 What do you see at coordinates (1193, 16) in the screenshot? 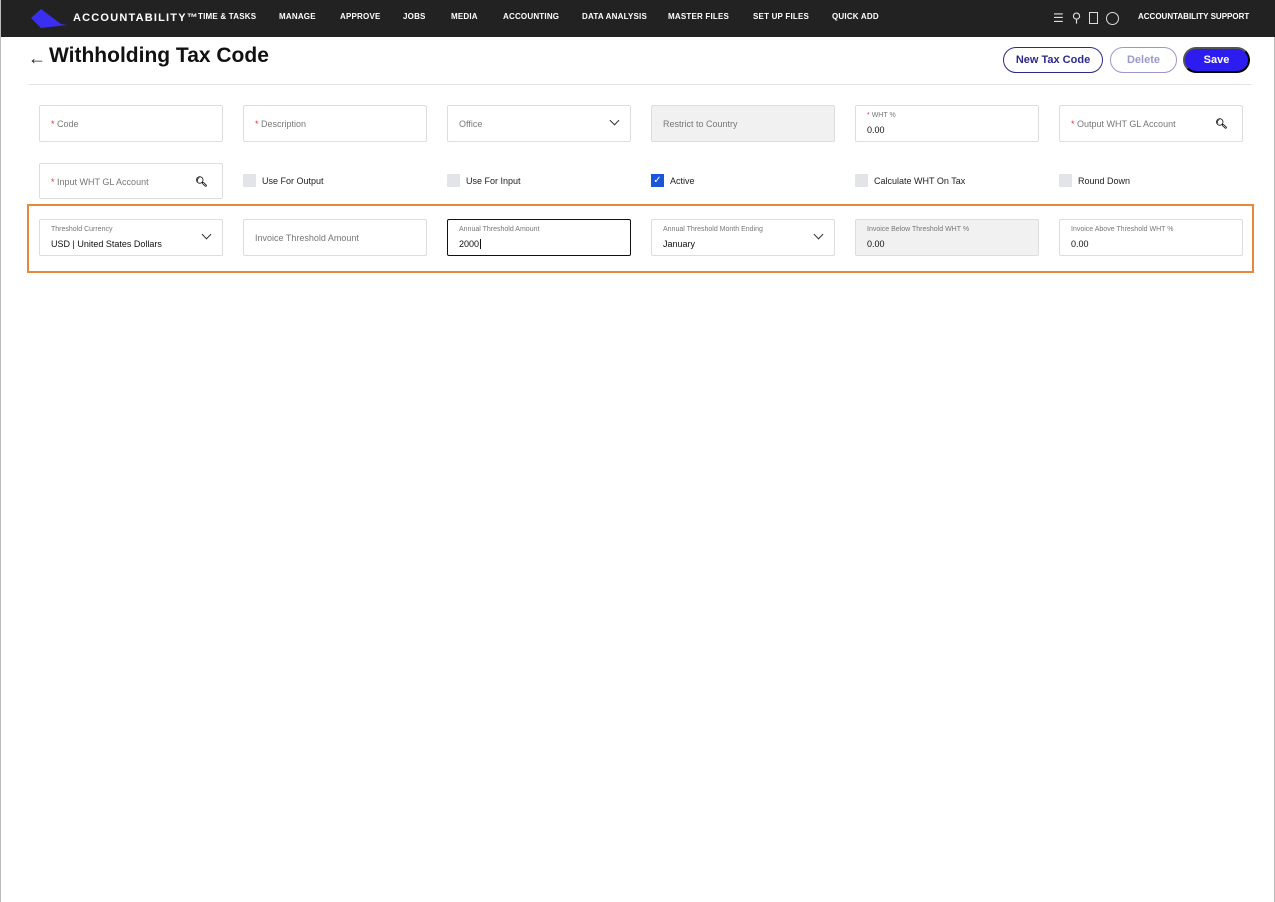
I see `user-menu: ACCOUNTABILITY SUPPORT` at bounding box center [1193, 16].